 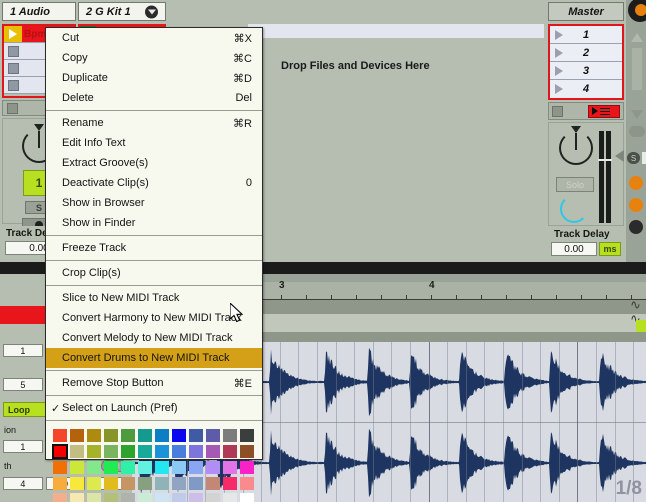 What do you see at coordinates (605, 160) in the screenshot?
I see `fader-handle` at bounding box center [605, 160].